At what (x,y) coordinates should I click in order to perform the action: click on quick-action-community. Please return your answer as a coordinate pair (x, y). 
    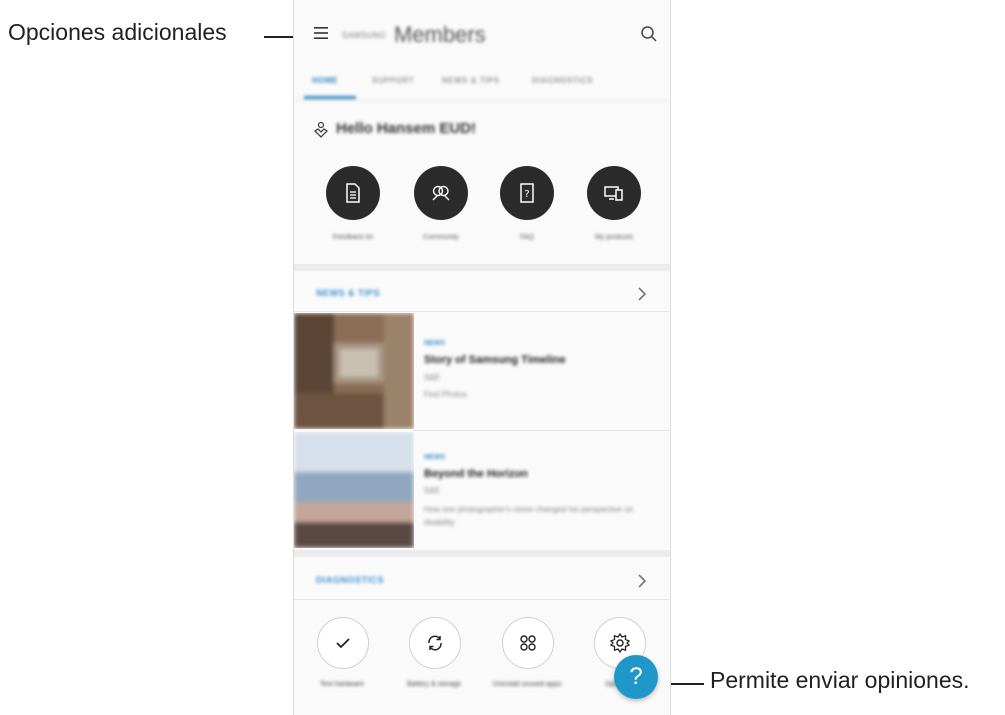
    Looking at the image, I should click on (441, 193).